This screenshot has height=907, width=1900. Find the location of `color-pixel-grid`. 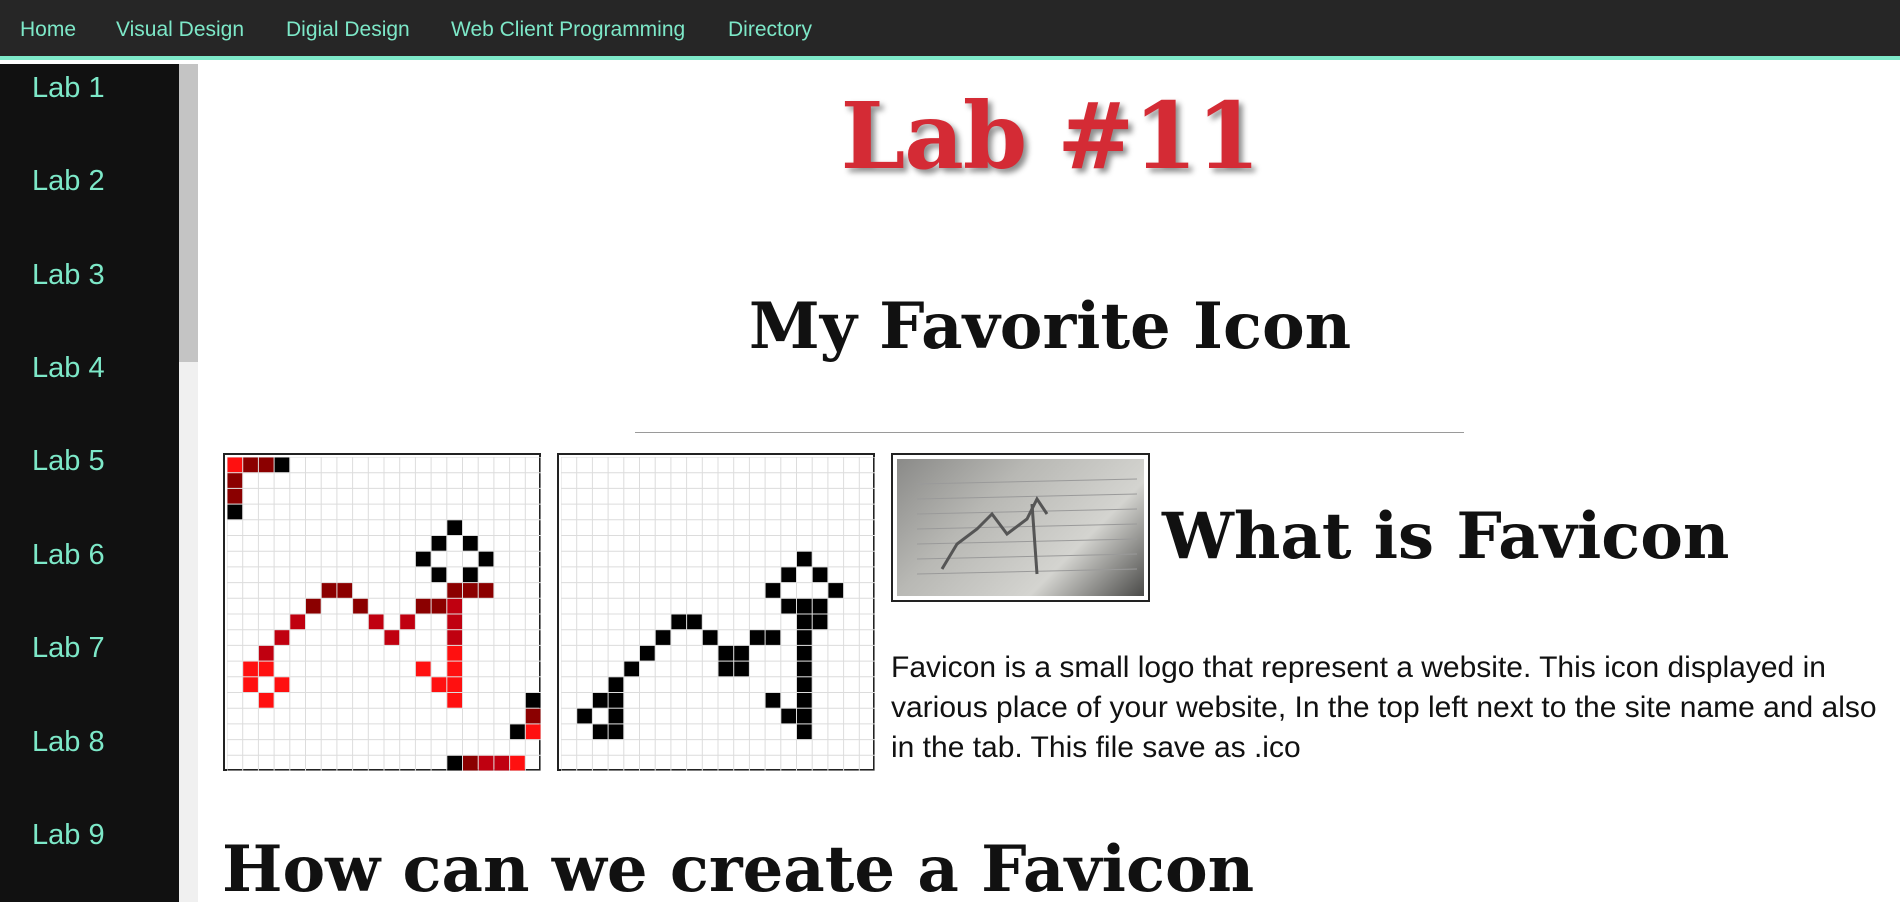

color-pixel-grid is located at coordinates (384, 614).